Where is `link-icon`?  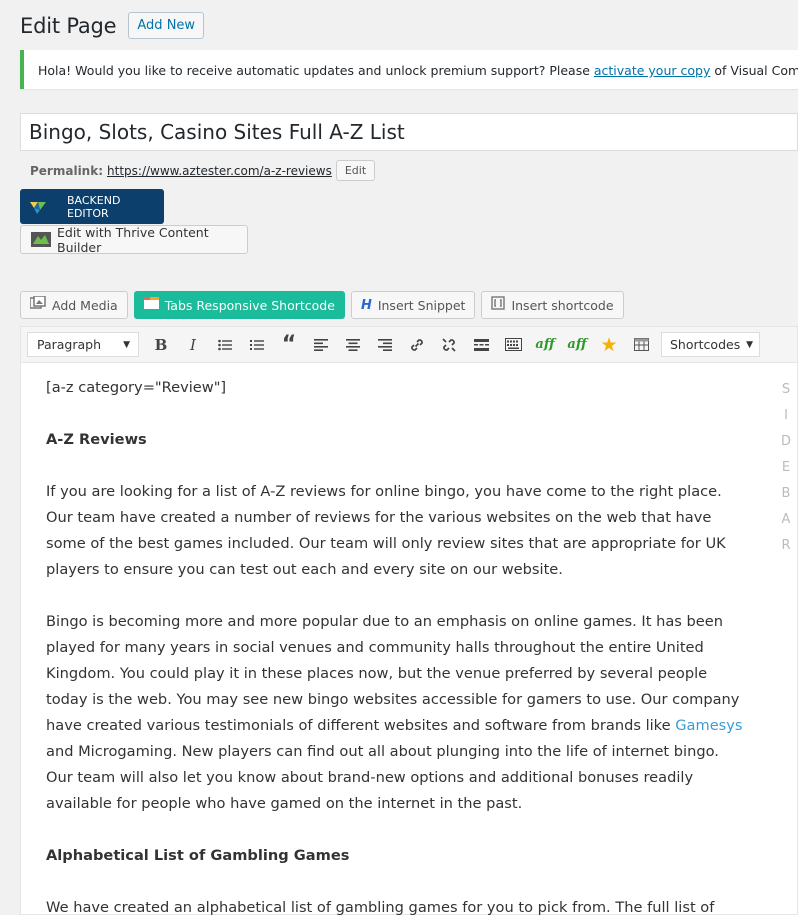 link-icon is located at coordinates (417, 344).